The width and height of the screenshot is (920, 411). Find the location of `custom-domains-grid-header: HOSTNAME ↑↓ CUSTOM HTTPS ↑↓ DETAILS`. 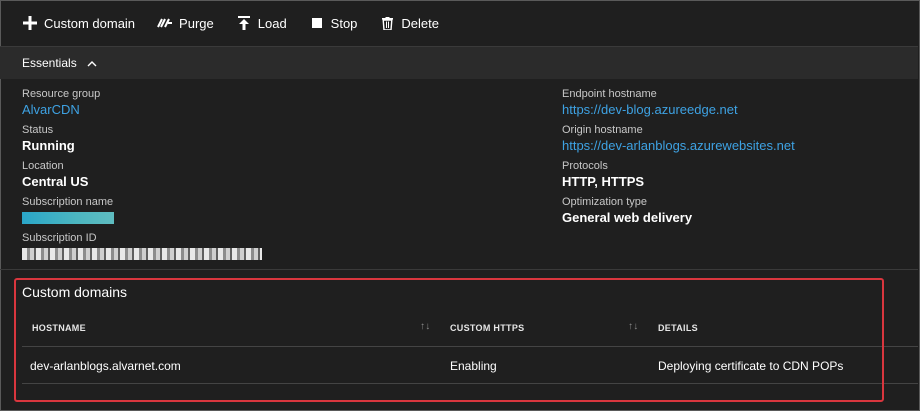

custom-domains-grid-header: HOSTNAME ↑↓ CUSTOM HTTPS ↑↓ DETAILS is located at coordinates (470, 329).